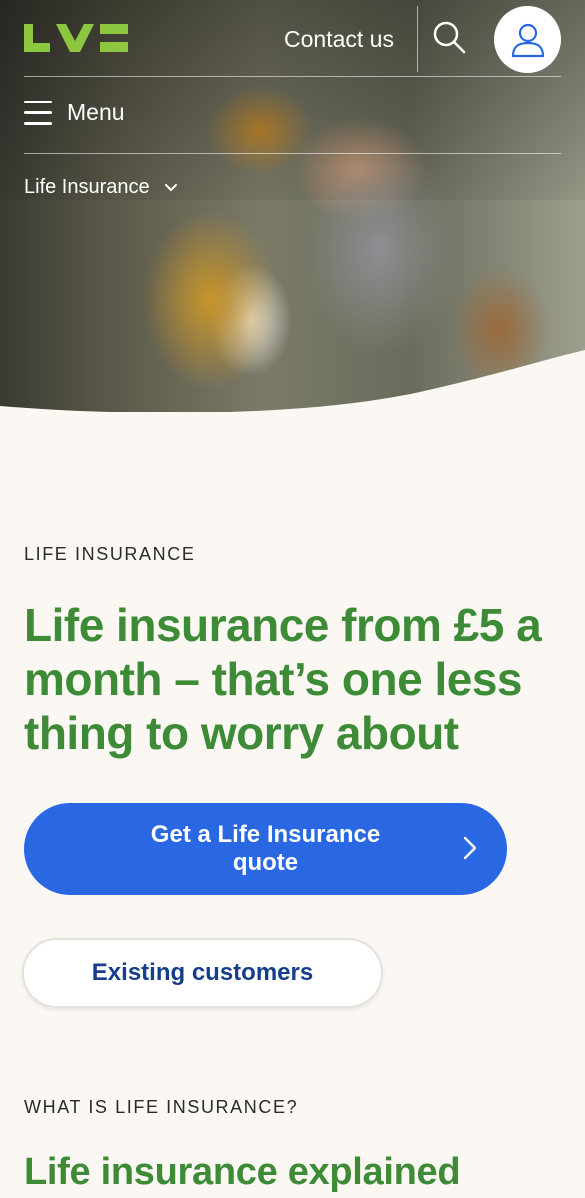 The width and height of the screenshot is (585, 1198). I want to click on lv-logo, so click(76, 40).